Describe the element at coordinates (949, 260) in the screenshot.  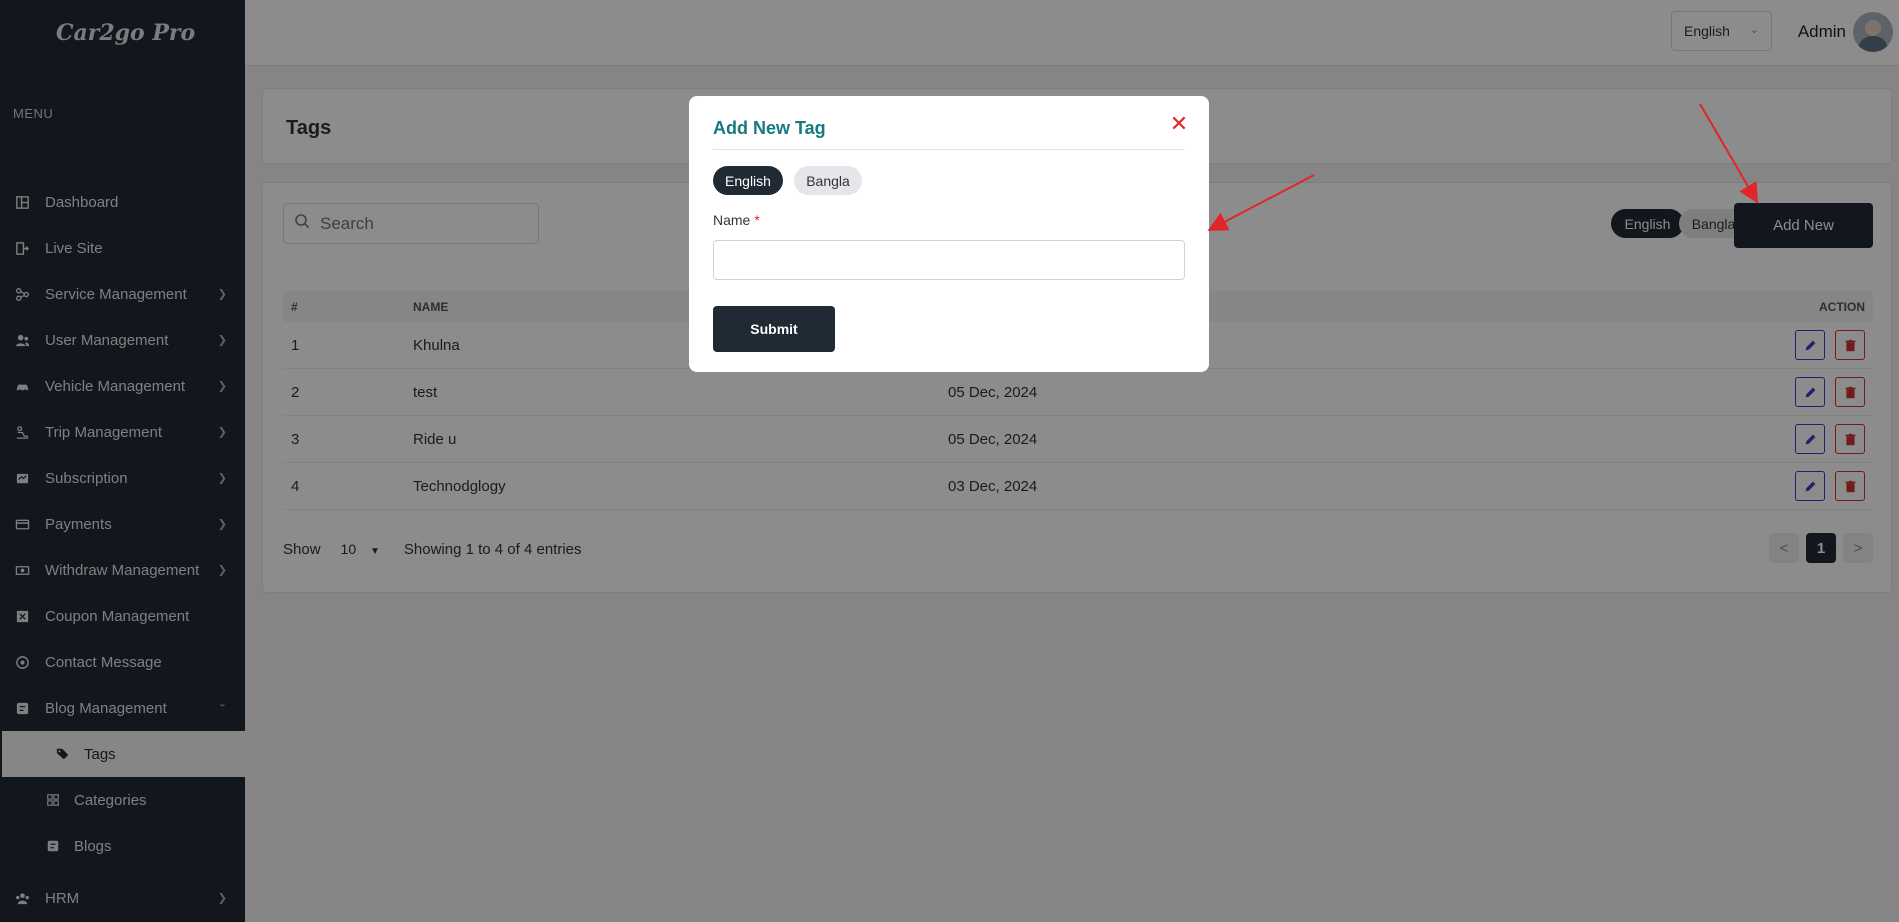
I see `name-input` at that location.